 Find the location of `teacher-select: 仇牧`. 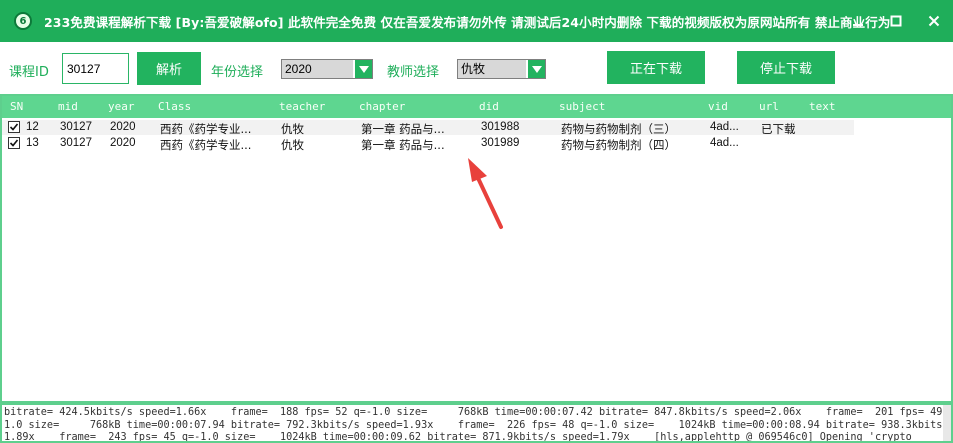

teacher-select: 仇牧 is located at coordinates (501, 69).